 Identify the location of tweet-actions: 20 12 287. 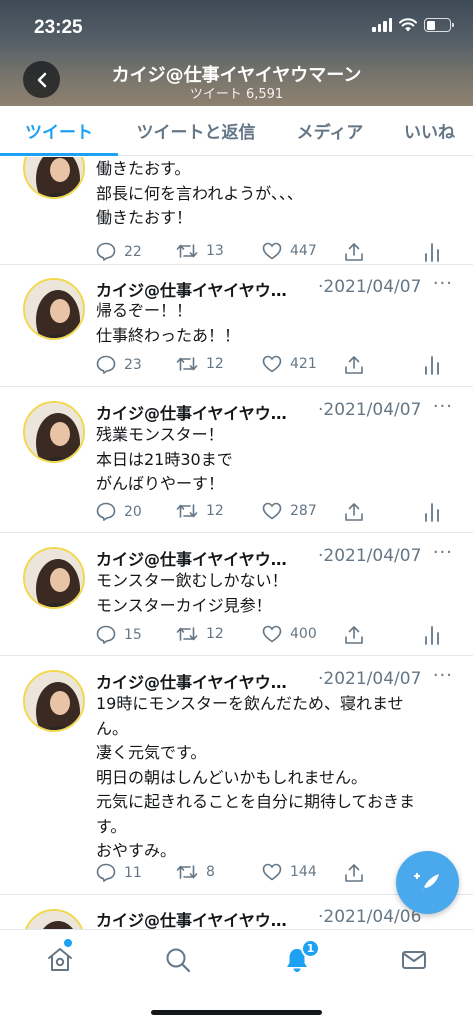
(271, 513).